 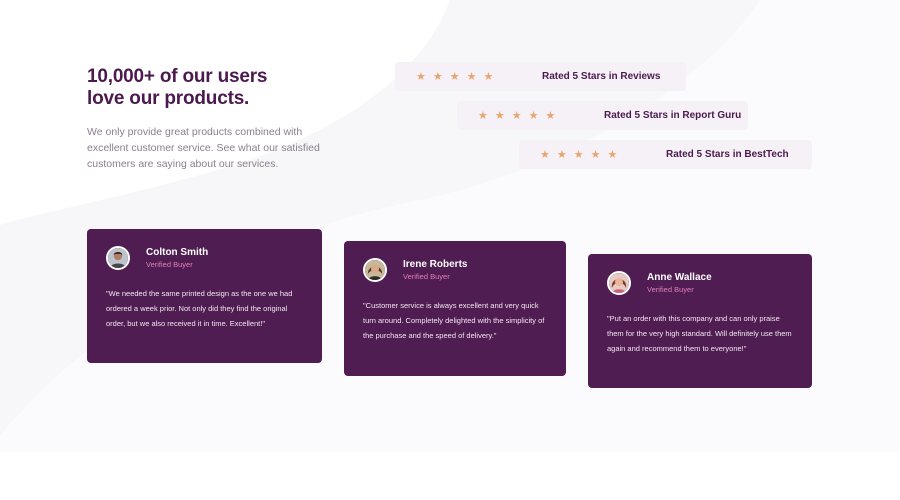 I want to click on reviewer-name: Anne Wallace, so click(x=679, y=277).